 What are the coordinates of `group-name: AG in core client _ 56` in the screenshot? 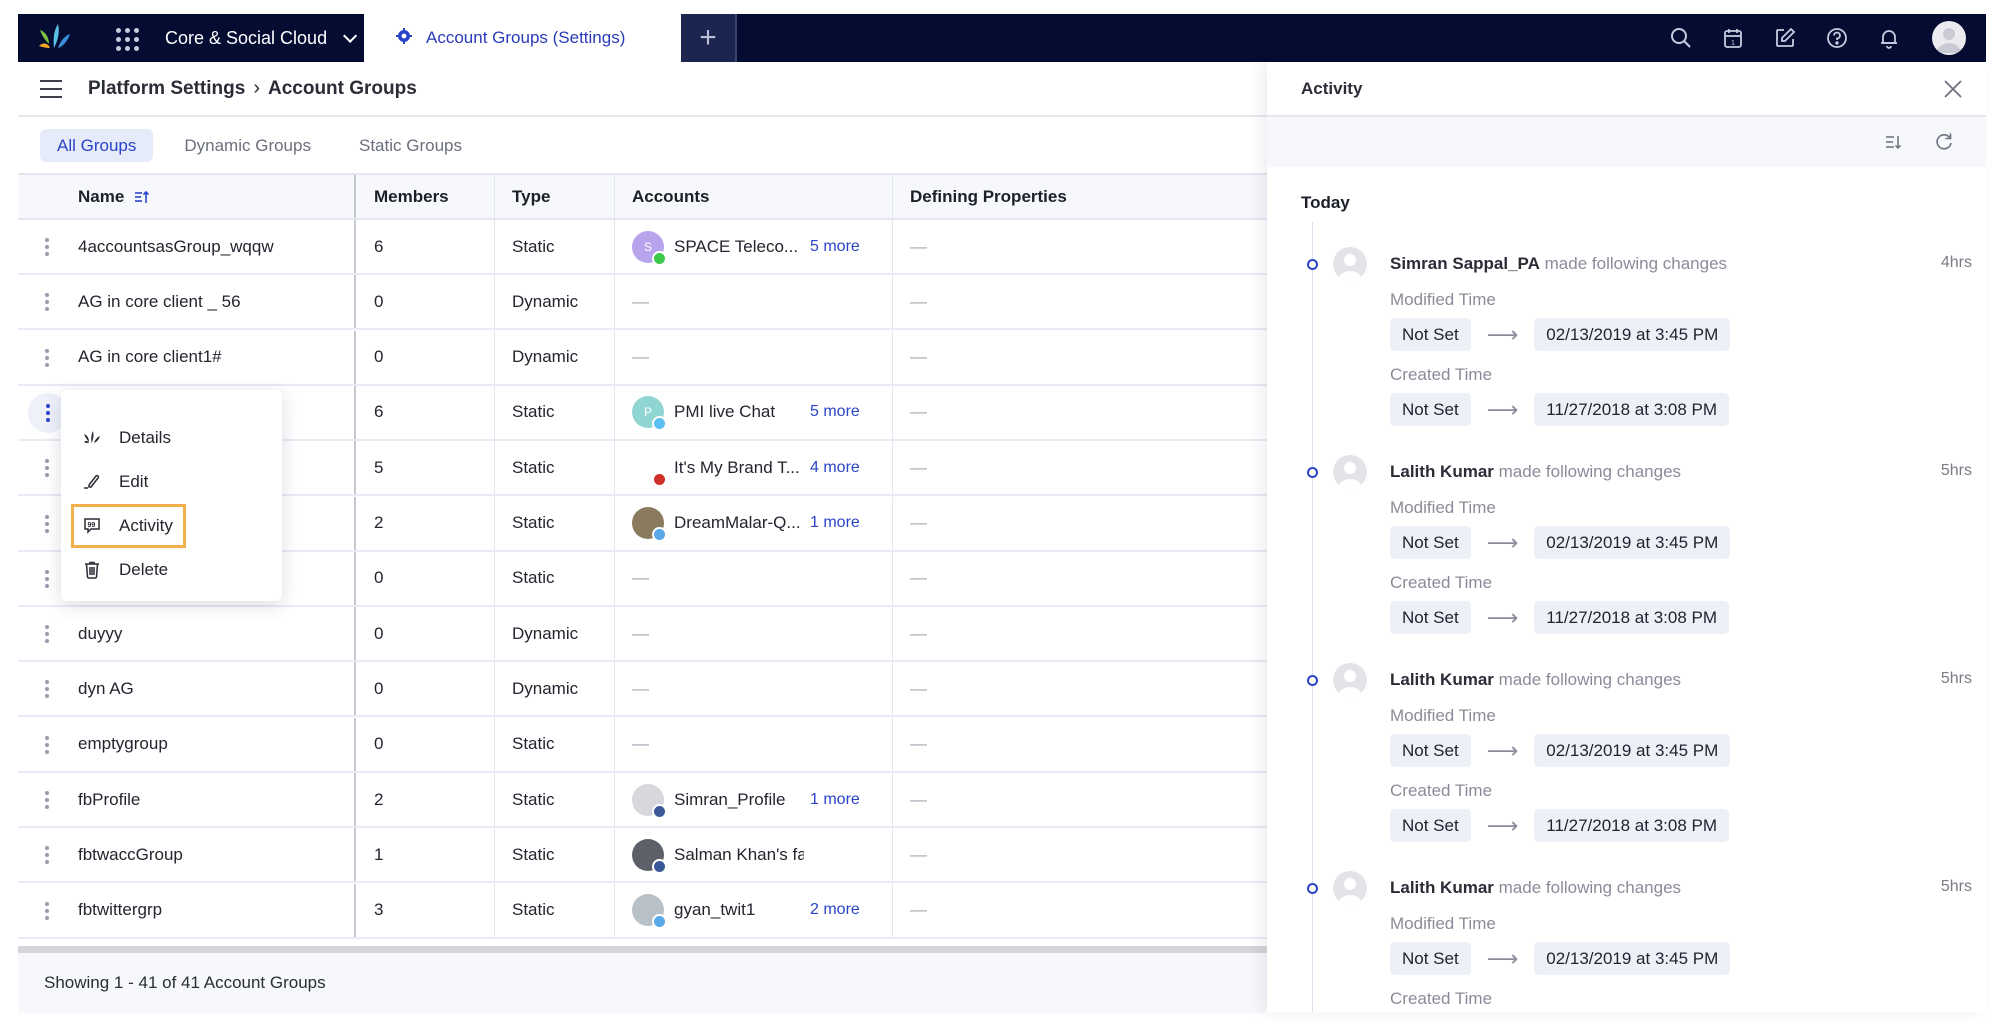 It's located at (159, 301).